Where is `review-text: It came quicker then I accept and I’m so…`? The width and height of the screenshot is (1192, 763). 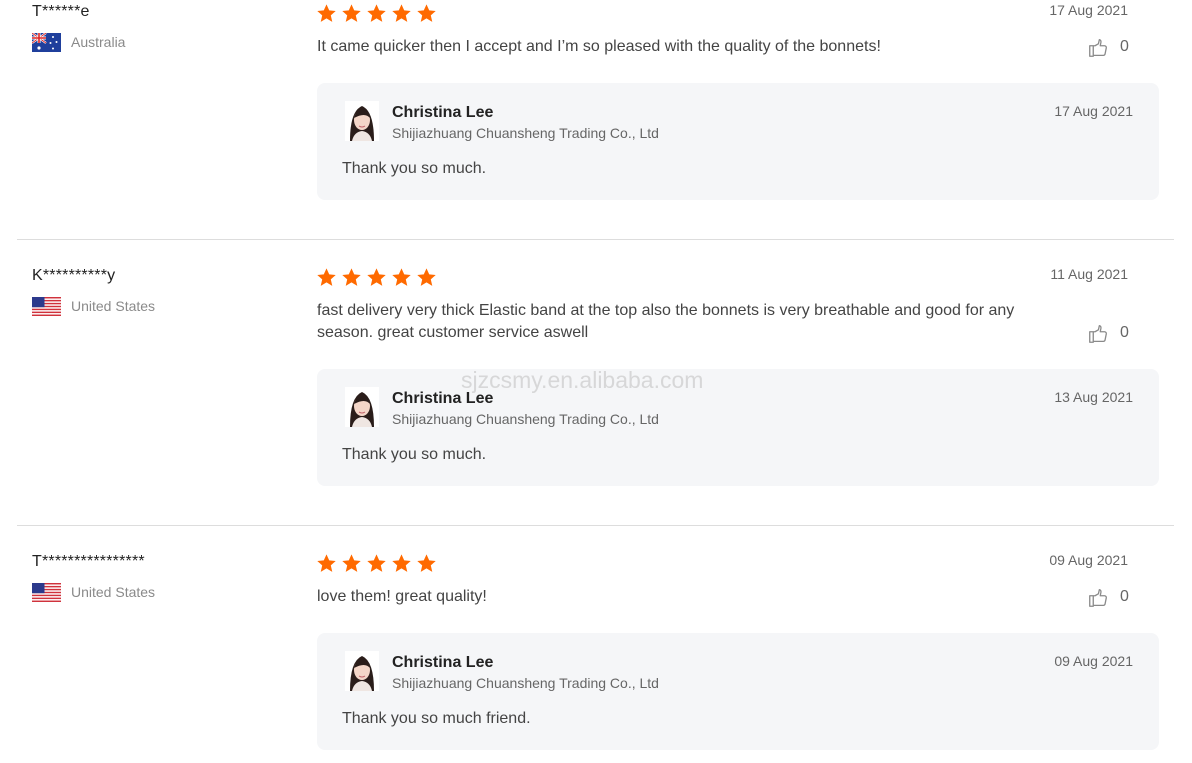
review-text: It came quicker then I accept and I’m so… is located at coordinates (599, 46).